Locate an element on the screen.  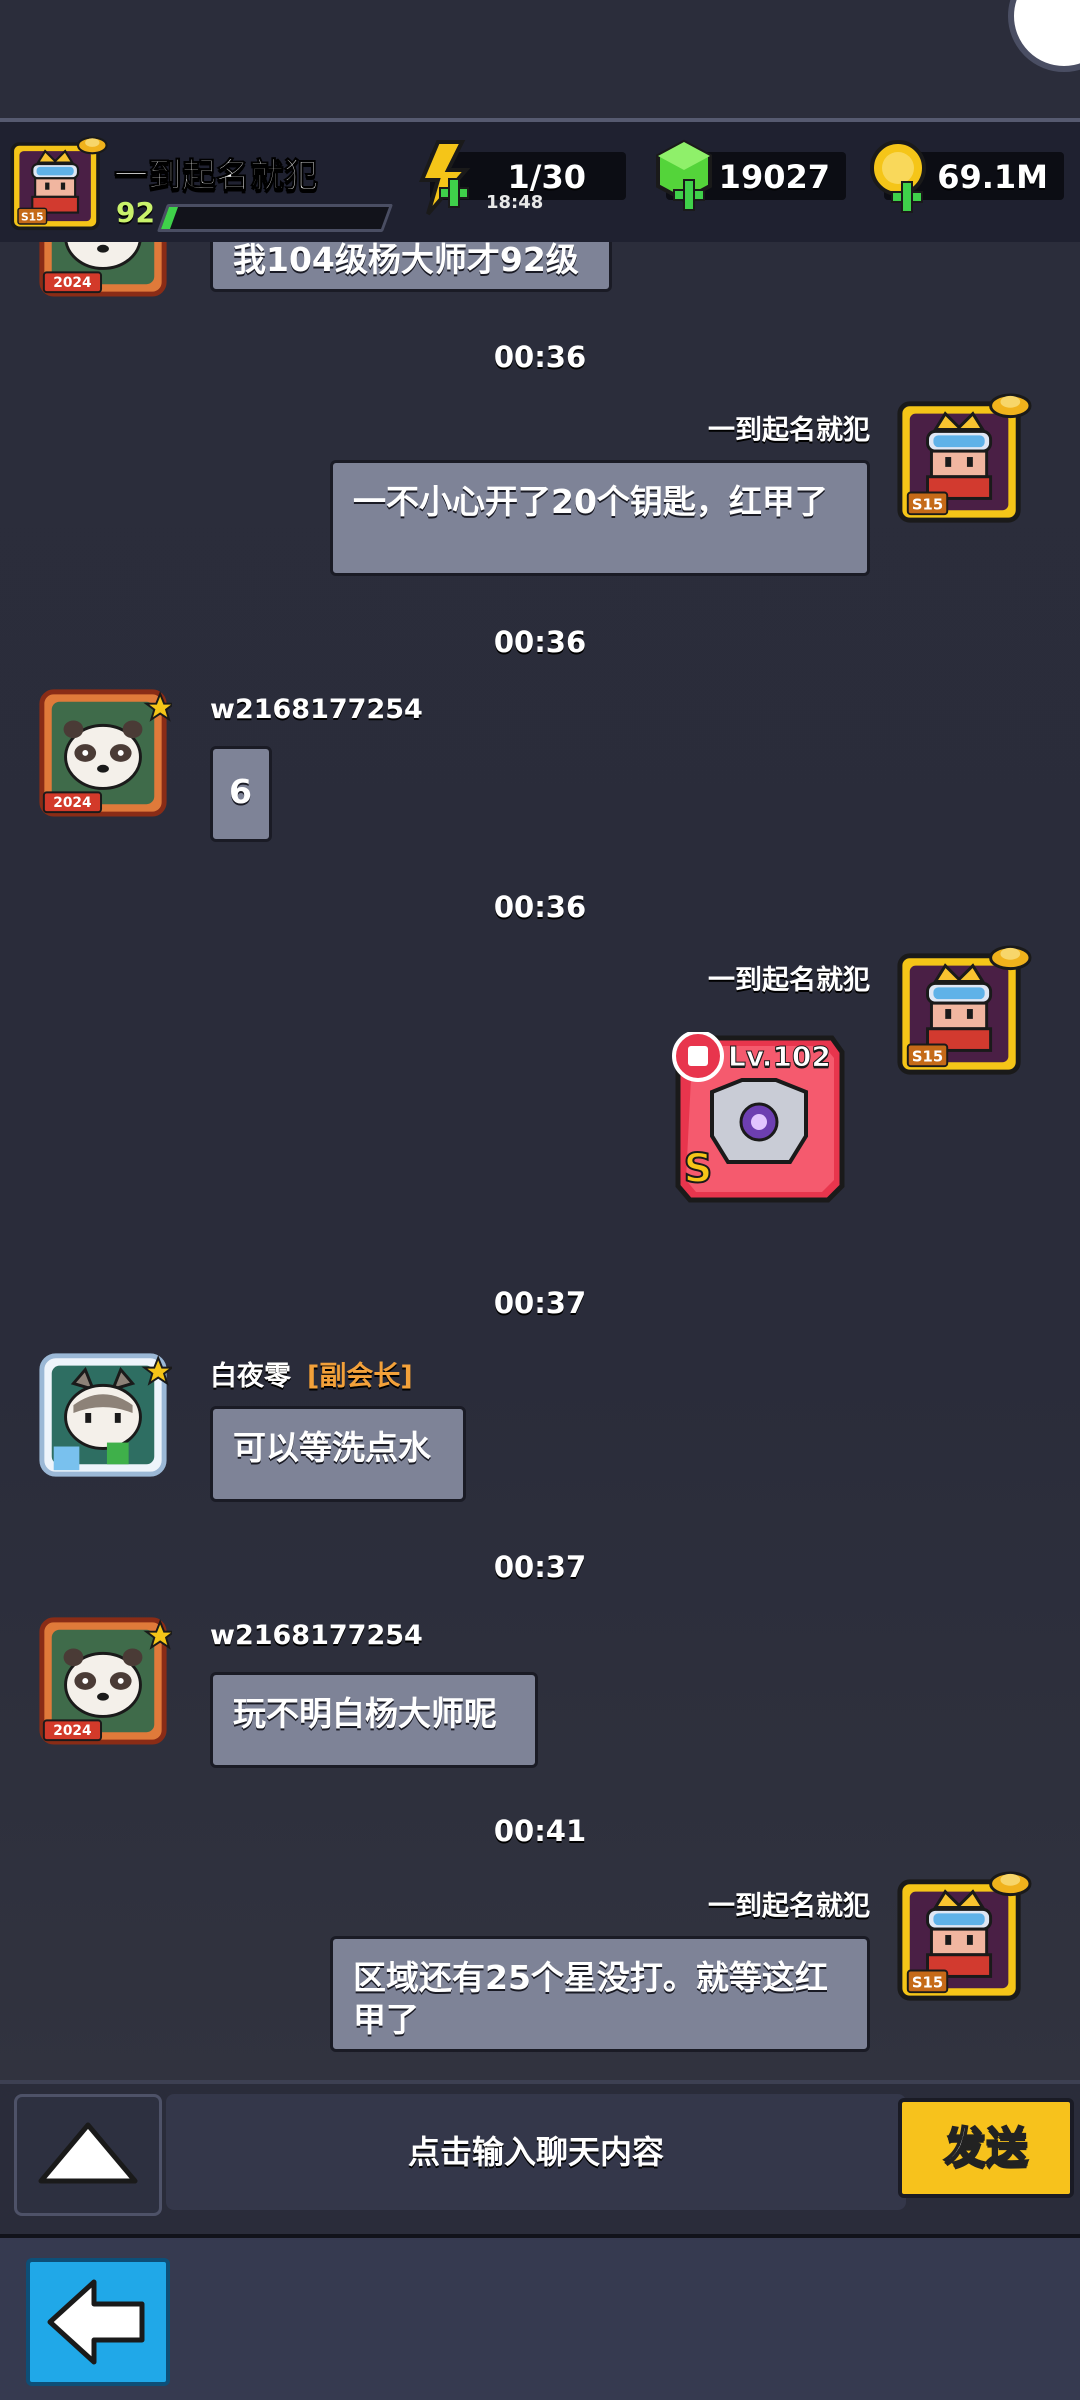
chevron-up-icon is located at coordinates (88, 2153).